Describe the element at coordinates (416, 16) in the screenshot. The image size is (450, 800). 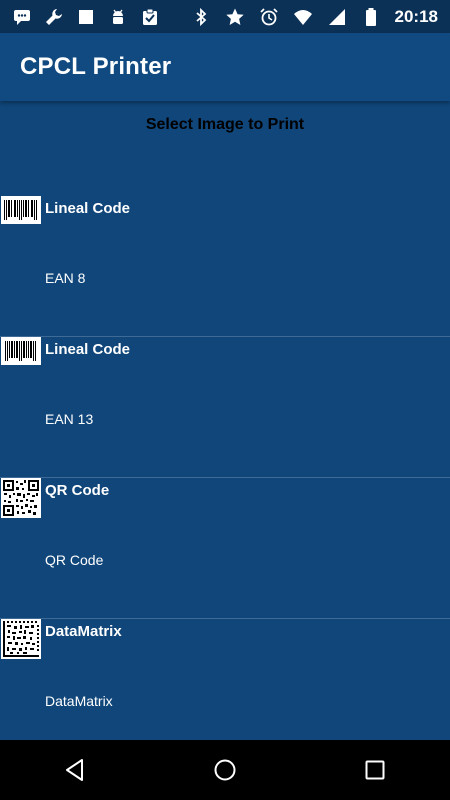
I see `clock-time: 20:18` at that location.